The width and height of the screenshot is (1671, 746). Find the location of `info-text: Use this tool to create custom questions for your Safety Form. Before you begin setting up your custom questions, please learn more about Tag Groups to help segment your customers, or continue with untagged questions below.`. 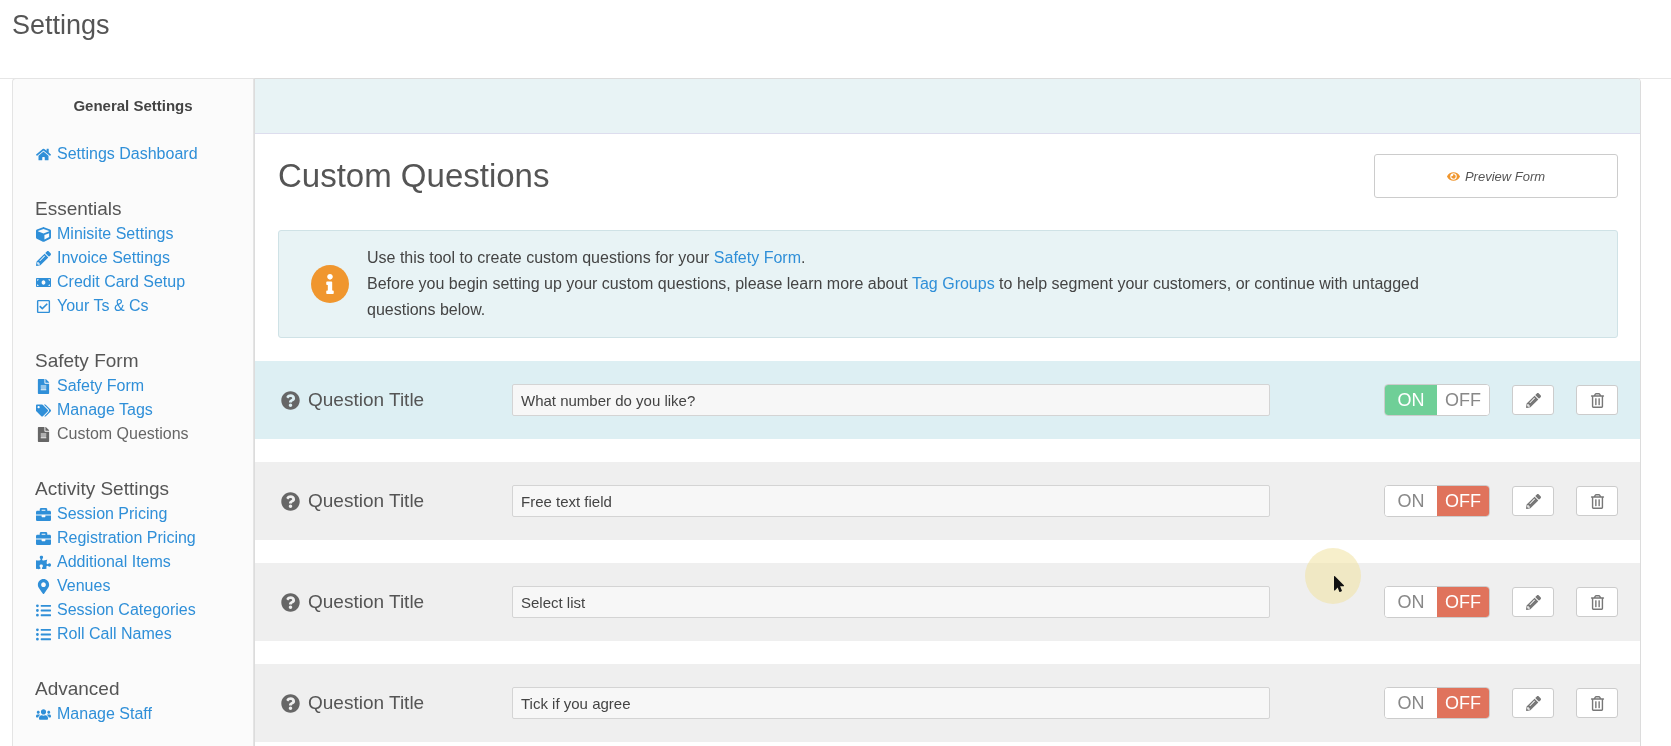

info-text: Use this tool to create custom questions for your Safety Form. Before you begin setting up your custom questions, please learn more about Tag Groups to help segment your customers, or continue with untagged questions below. is located at coordinates (893, 284).